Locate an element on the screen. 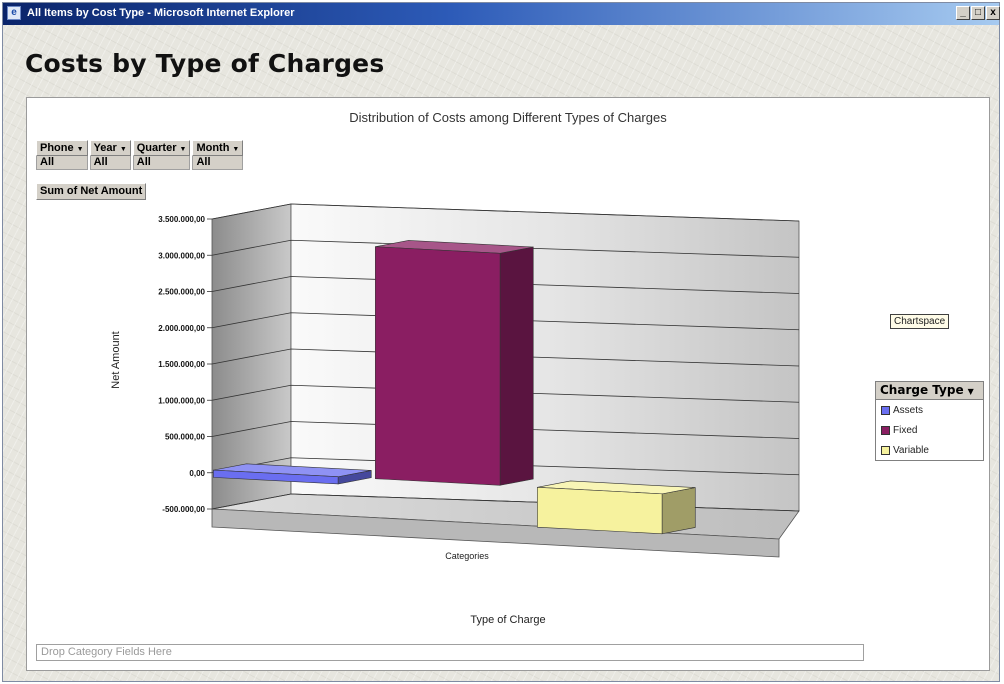  y-axis-title: Net Amount is located at coordinates (116, 359).